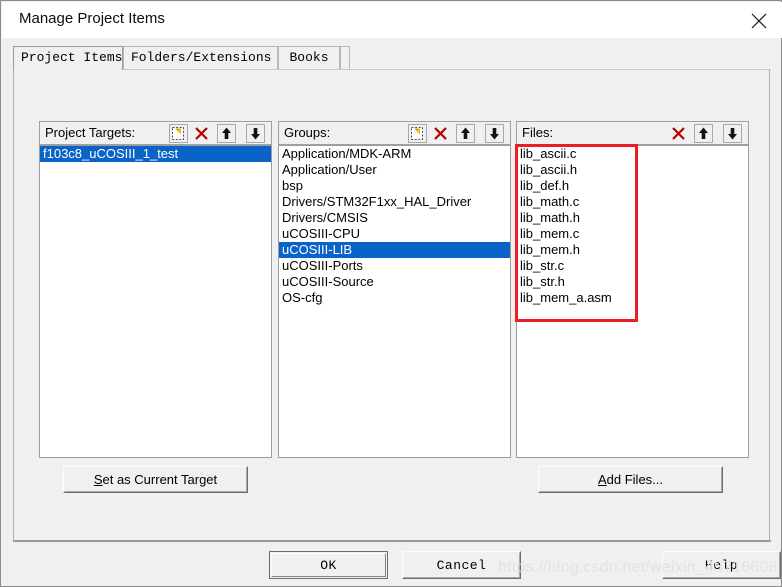  I want to click on list-item: uCOSIII-LIB, so click(394, 250).